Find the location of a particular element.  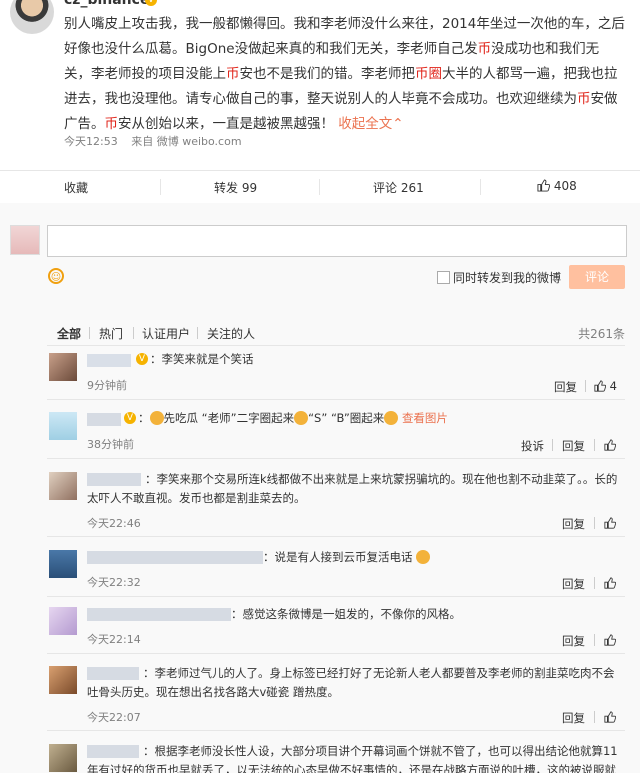

source-prefix: 来自 is located at coordinates (142, 141).